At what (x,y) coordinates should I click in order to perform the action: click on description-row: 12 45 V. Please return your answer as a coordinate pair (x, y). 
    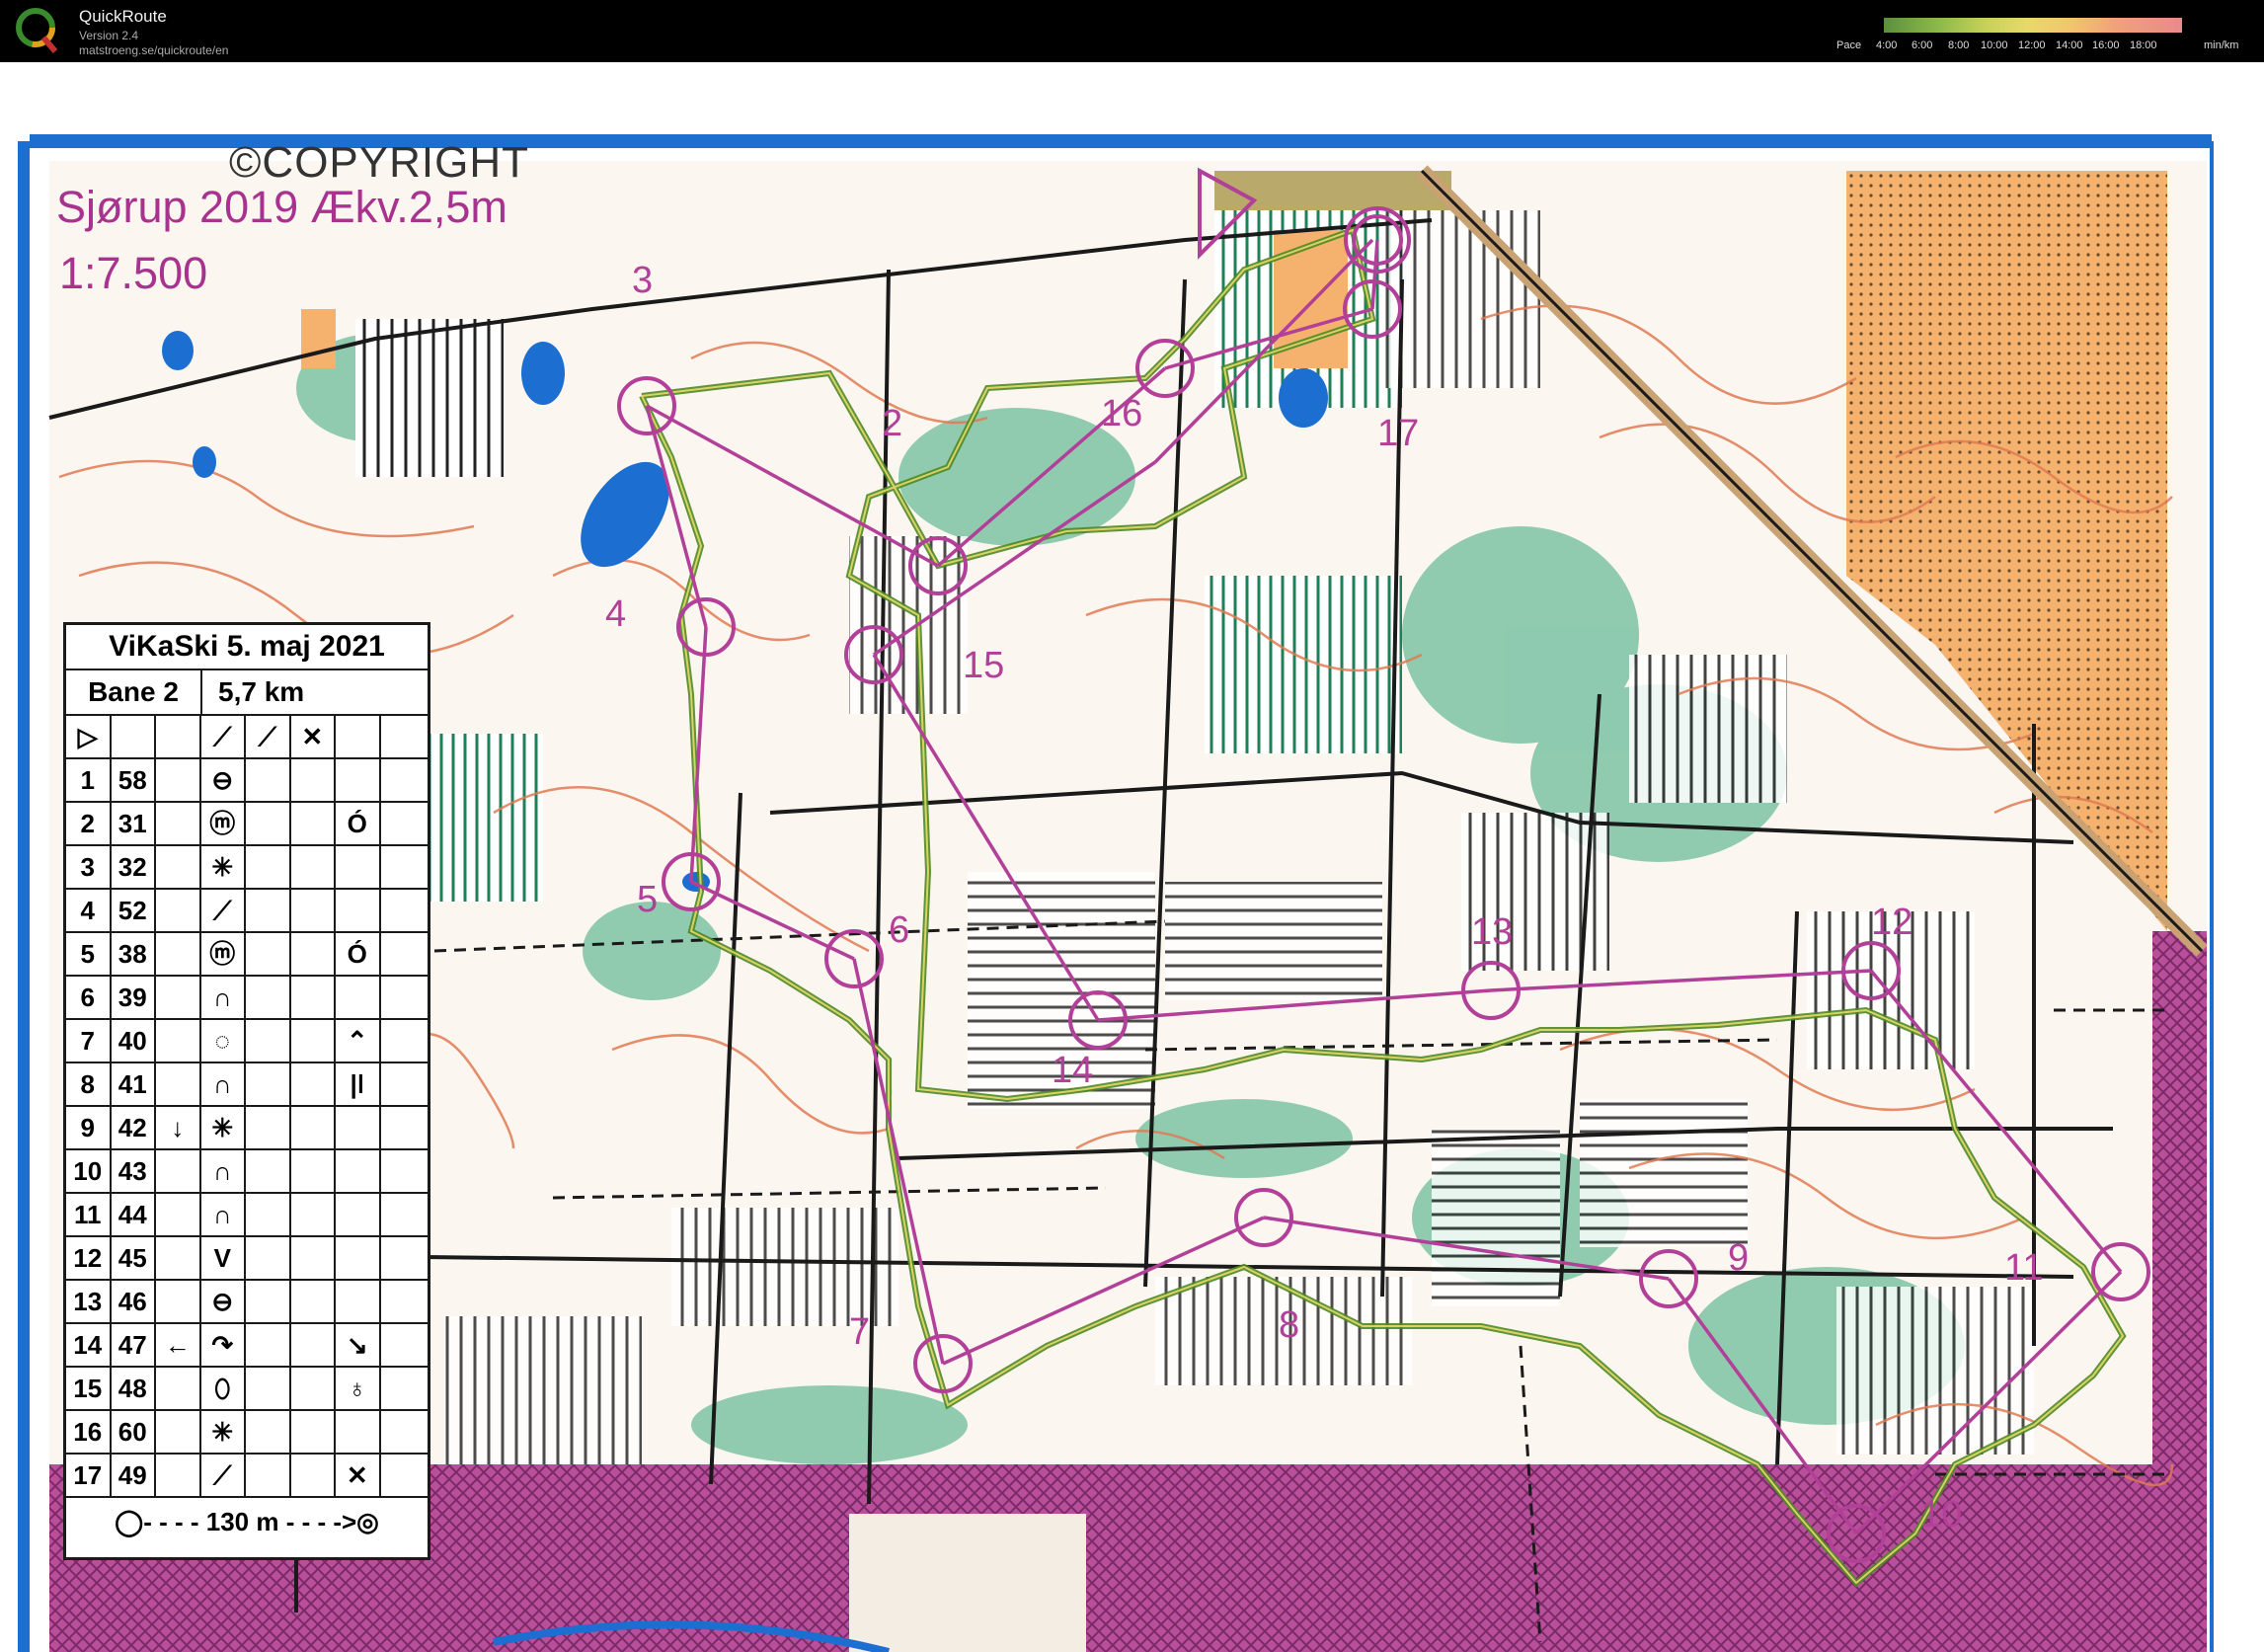
    Looking at the image, I should click on (247, 1259).